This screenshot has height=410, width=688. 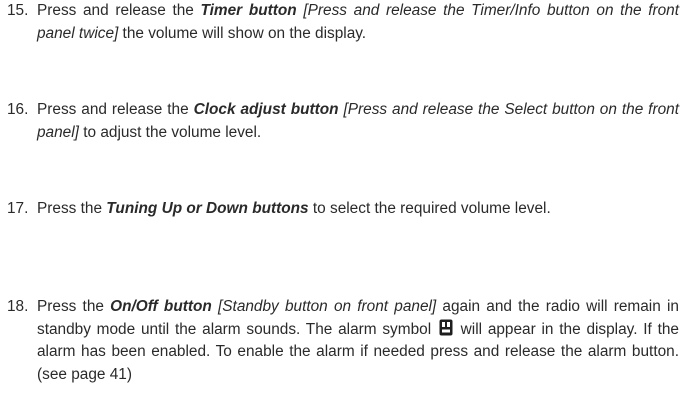 I want to click on step-number: 17., so click(x=18, y=208).